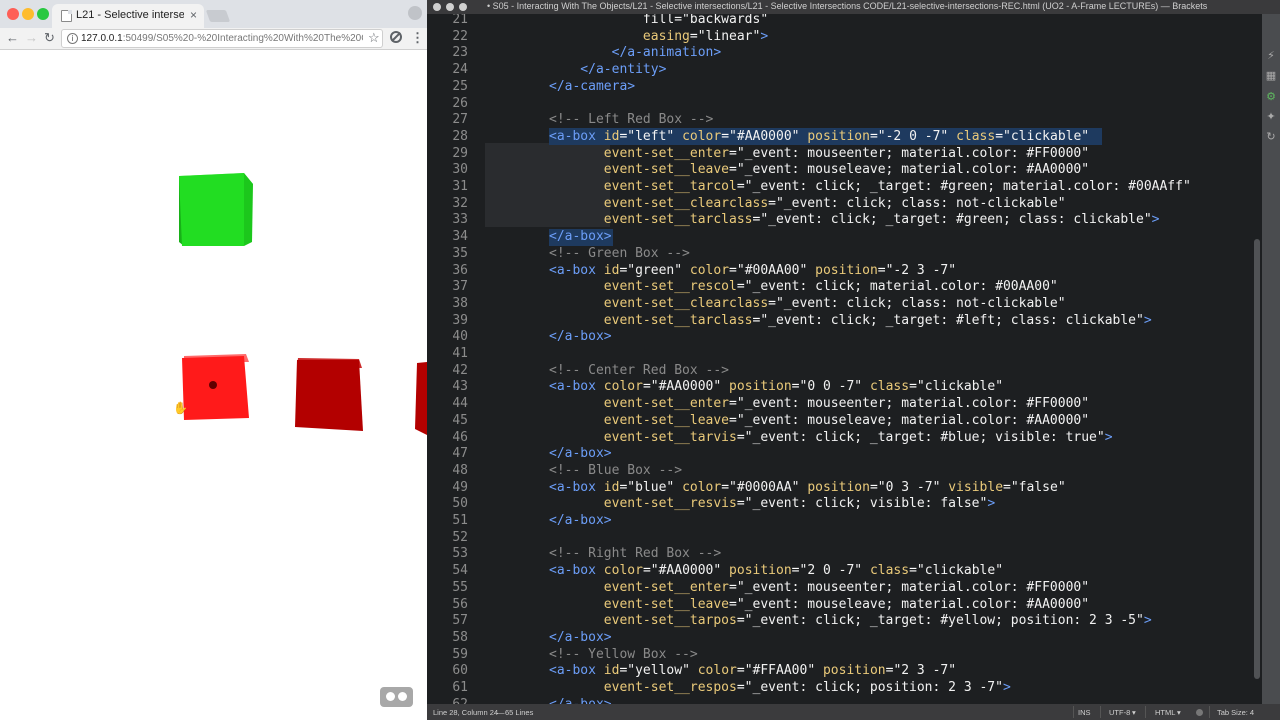 The image size is (1280, 720). Describe the element at coordinates (447, 621) in the screenshot. I see `line-number: 57` at that location.